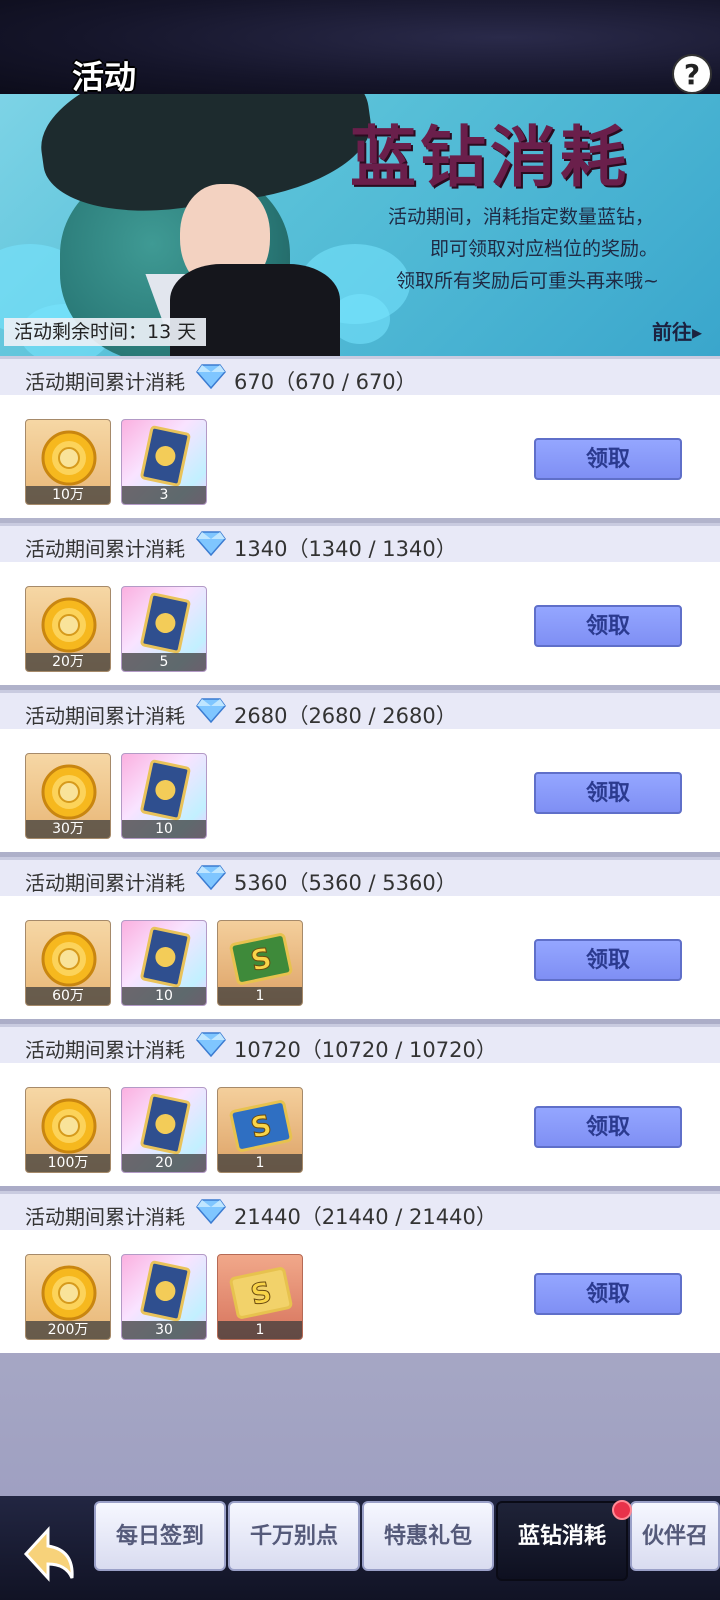 This screenshot has width=720, height=1600. What do you see at coordinates (345, 716) in the screenshot?
I see `tier-amount: 2680（2680 / 2680）` at bounding box center [345, 716].